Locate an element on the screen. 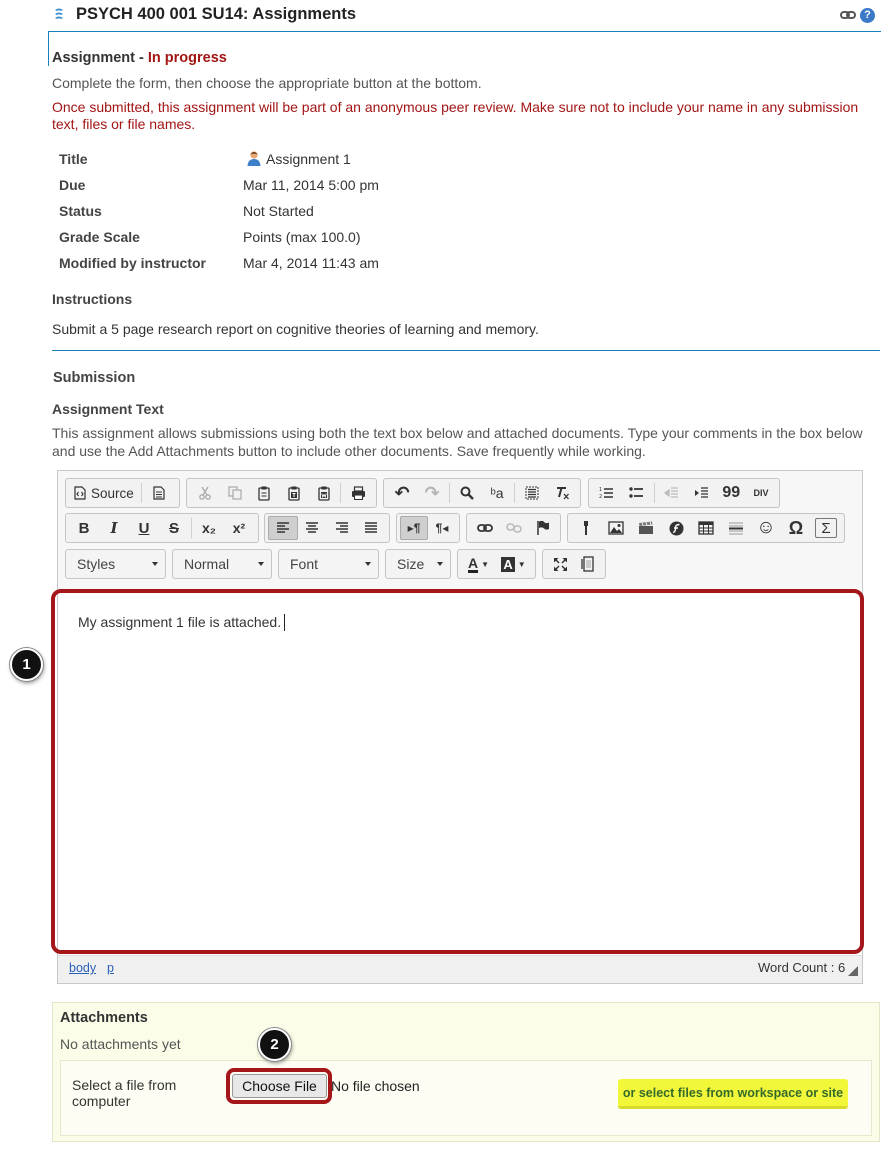 The image size is (881, 1157). unlink-icon is located at coordinates (513, 528).